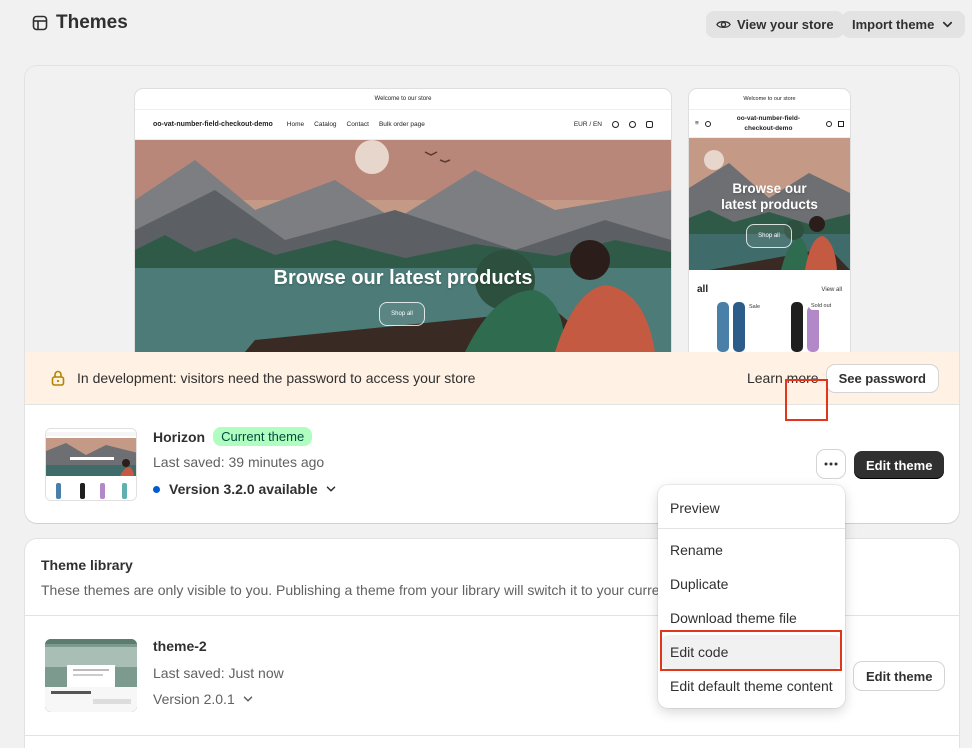 This screenshot has height=748, width=972. I want to click on mobile-search-icon, so click(707, 123).